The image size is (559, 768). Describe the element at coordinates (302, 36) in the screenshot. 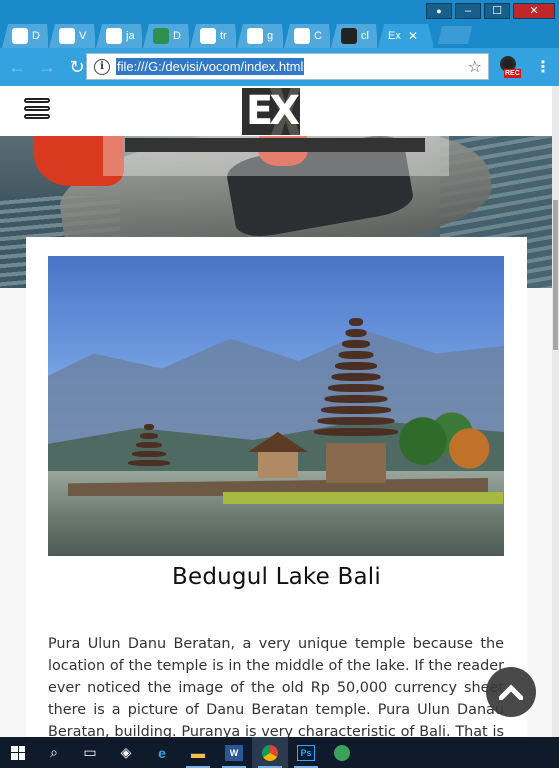

I see `x-cross-icon` at that location.